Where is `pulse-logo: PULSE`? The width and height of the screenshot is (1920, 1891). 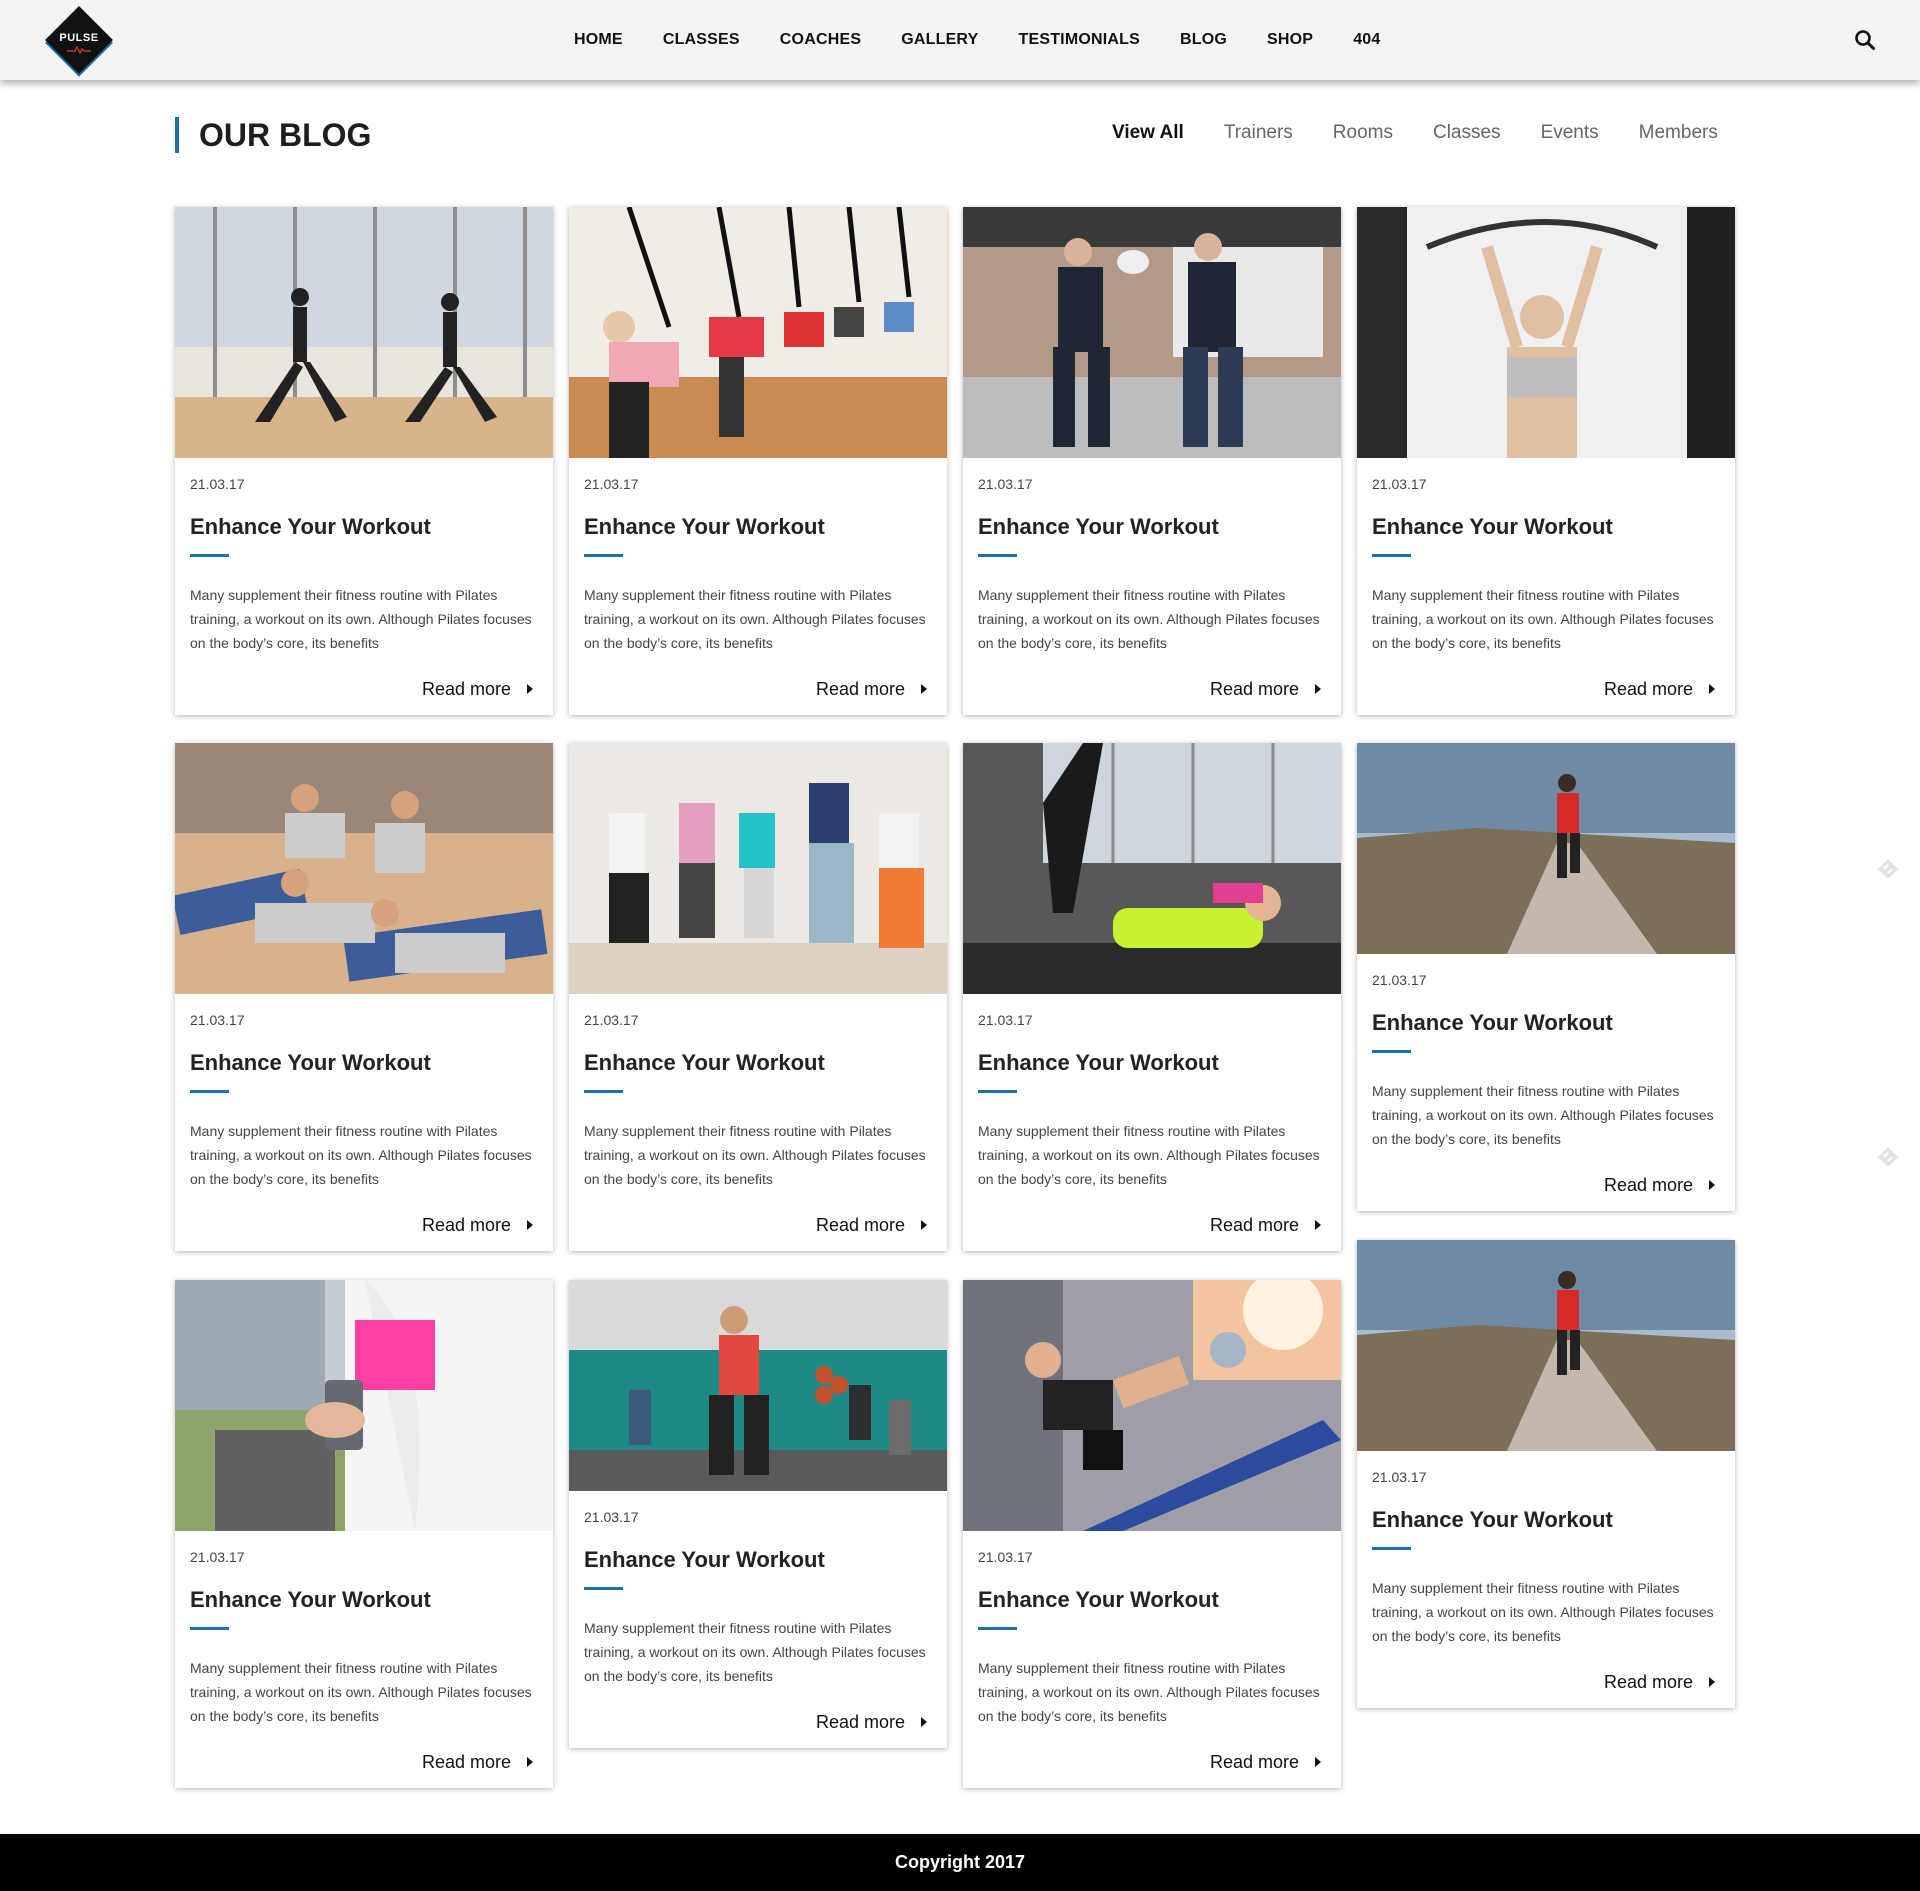 pulse-logo: PULSE is located at coordinates (79, 40).